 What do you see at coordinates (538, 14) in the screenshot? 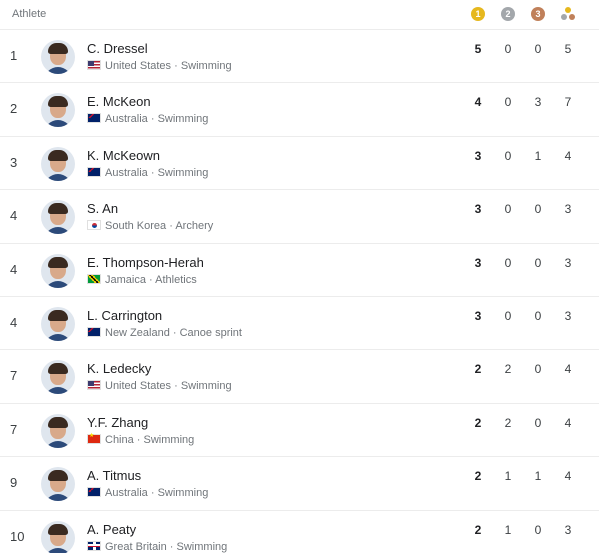
I see `bronze-medal-icon: 3` at bounding box center [538, 14].